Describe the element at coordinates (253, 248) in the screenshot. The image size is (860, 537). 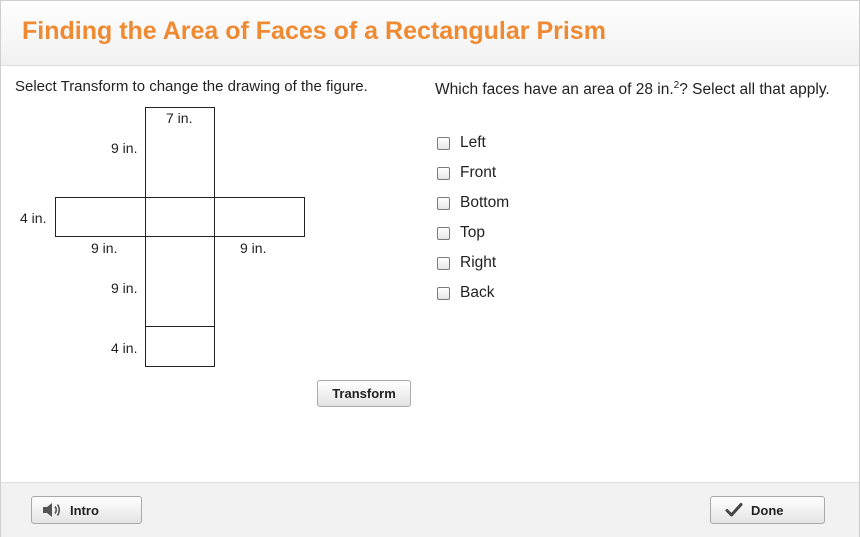
I see `dim-label-right-width: 9 in.` at that location.